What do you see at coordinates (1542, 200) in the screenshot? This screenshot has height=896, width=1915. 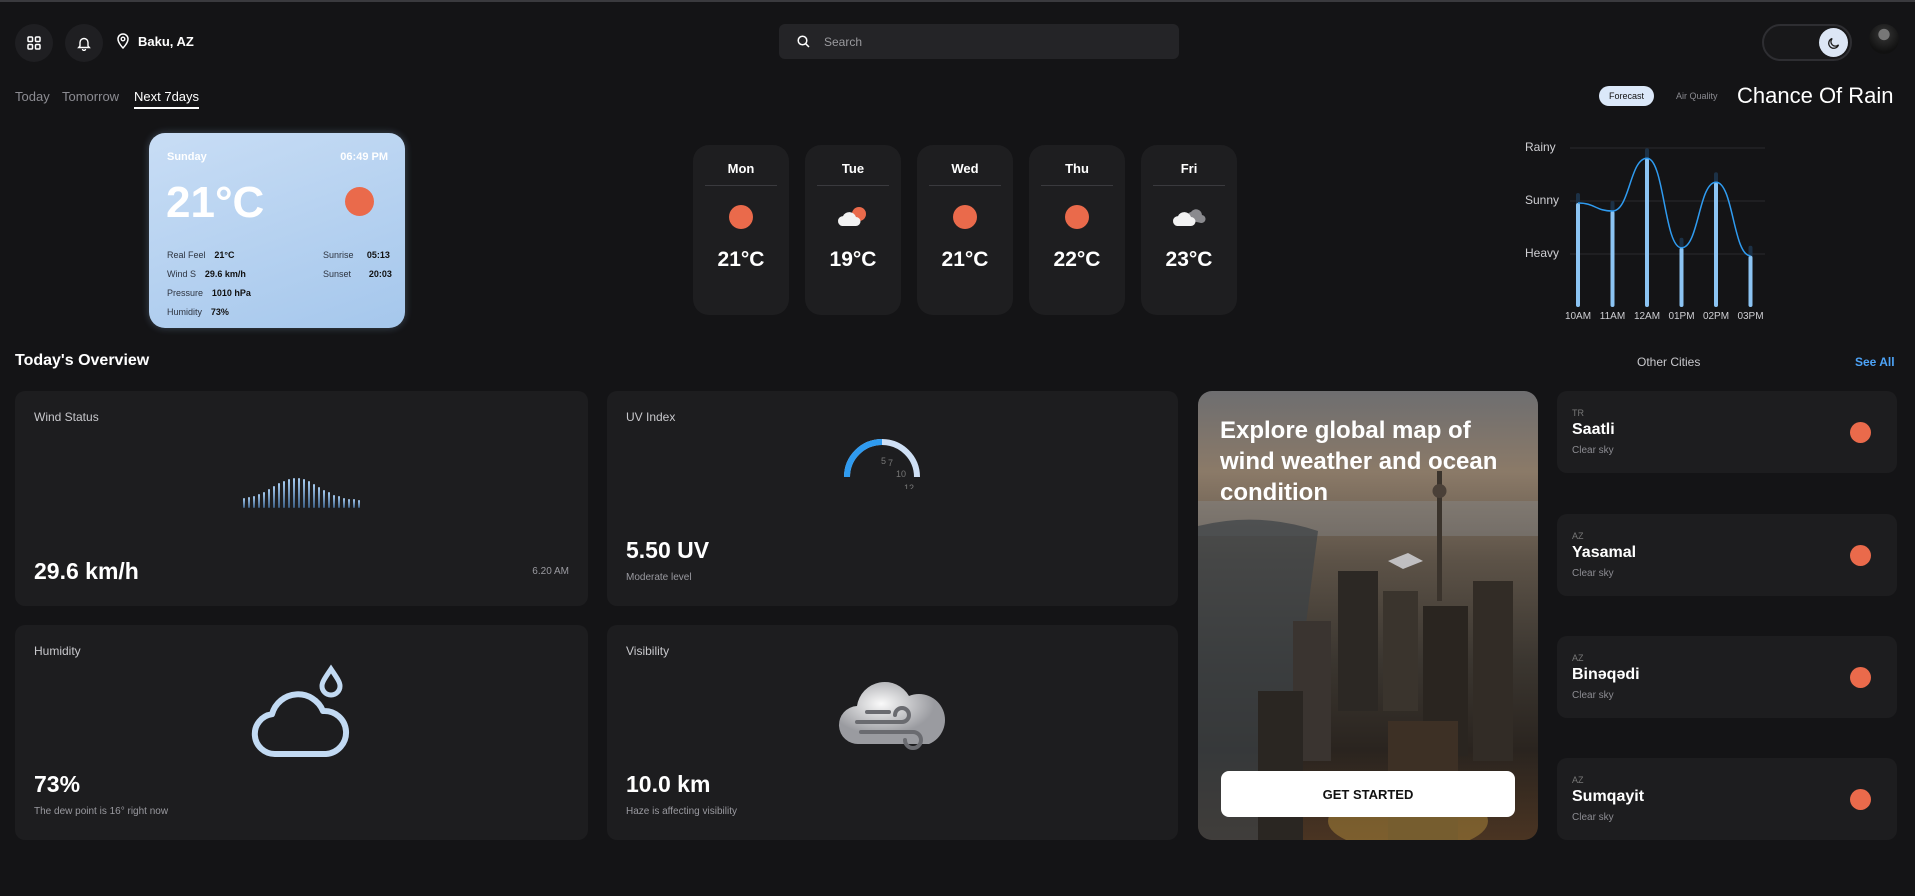 I see `y-level-label: Sunny` at bounding box center [1542, 200].